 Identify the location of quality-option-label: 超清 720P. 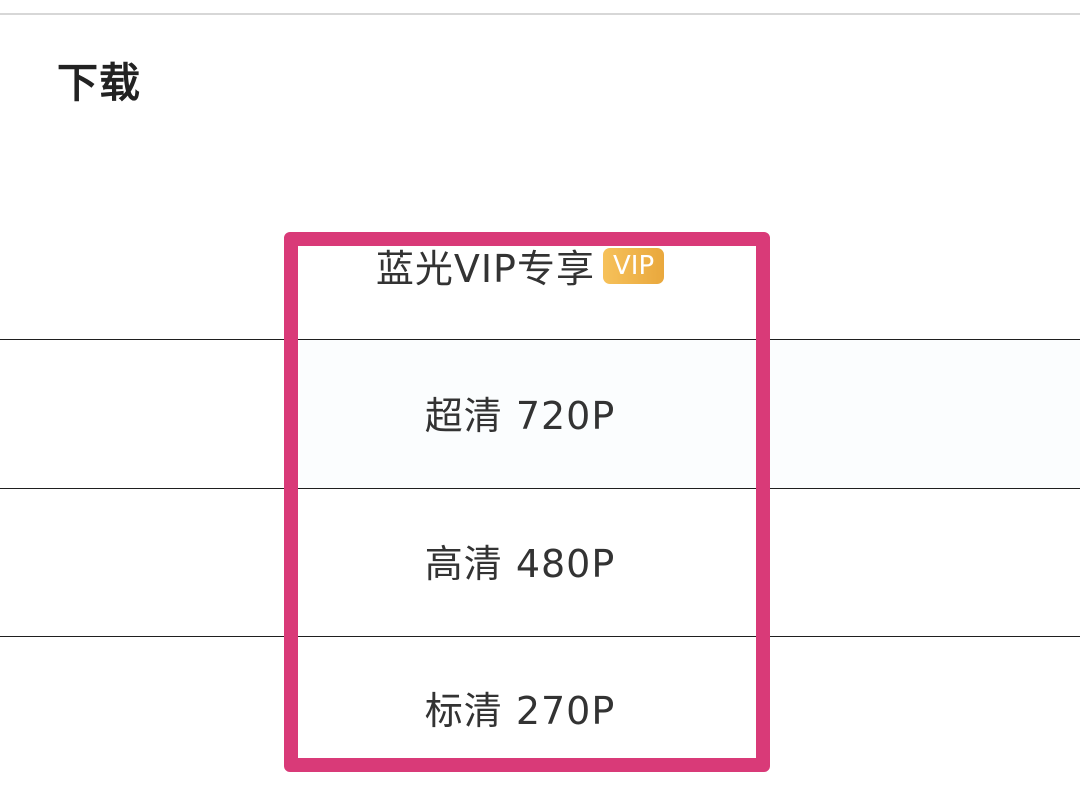
(520, 416).